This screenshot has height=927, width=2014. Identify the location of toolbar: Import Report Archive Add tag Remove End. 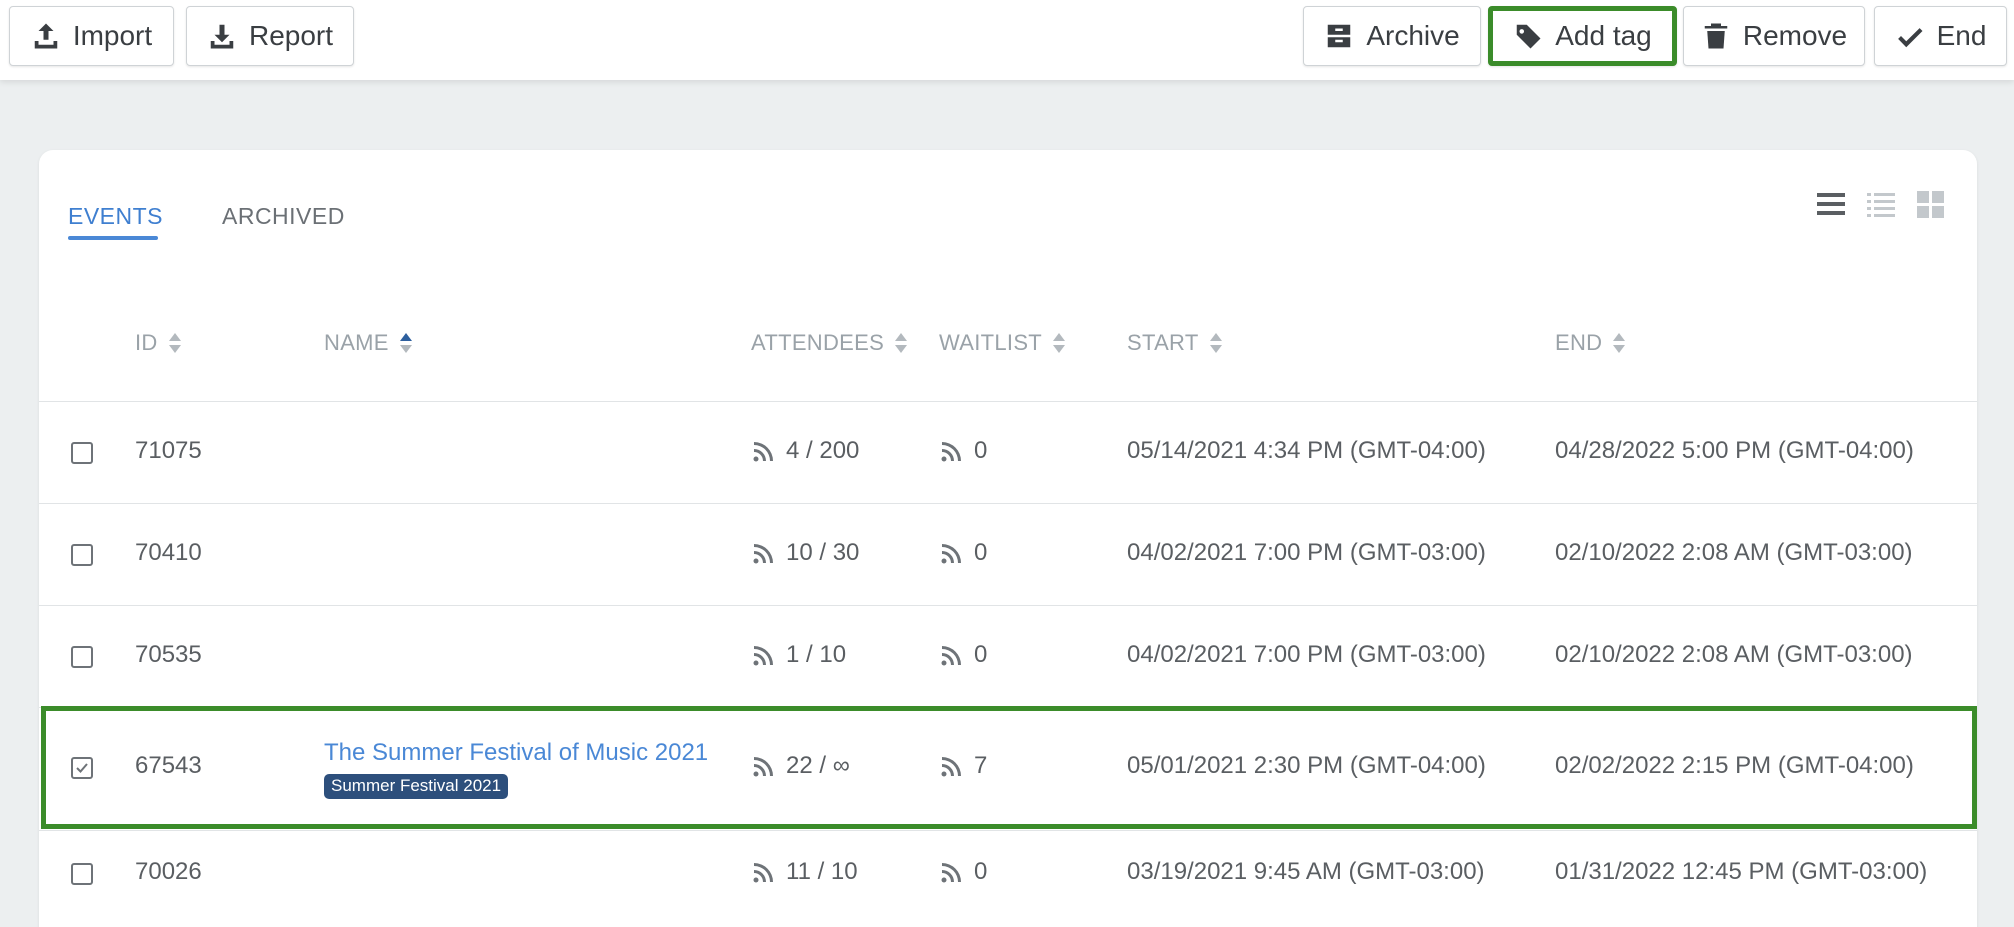
(1007, 40).